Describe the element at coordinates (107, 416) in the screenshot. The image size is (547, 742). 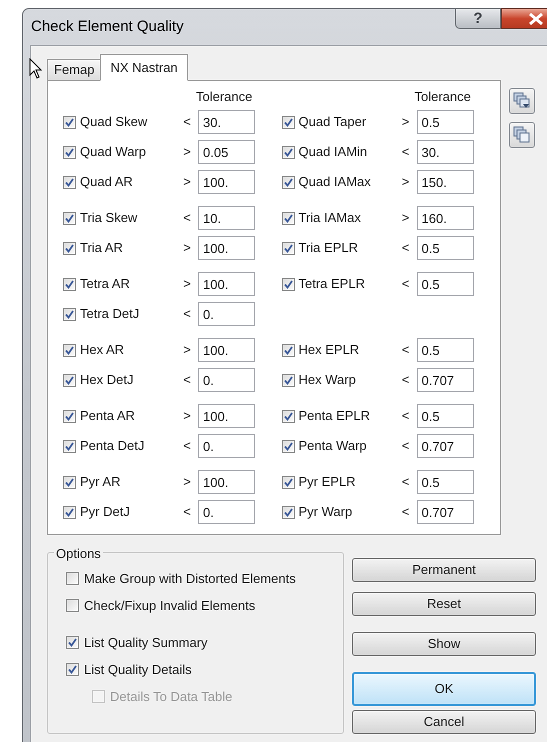
I see `check-label: Penta AR` at that location.